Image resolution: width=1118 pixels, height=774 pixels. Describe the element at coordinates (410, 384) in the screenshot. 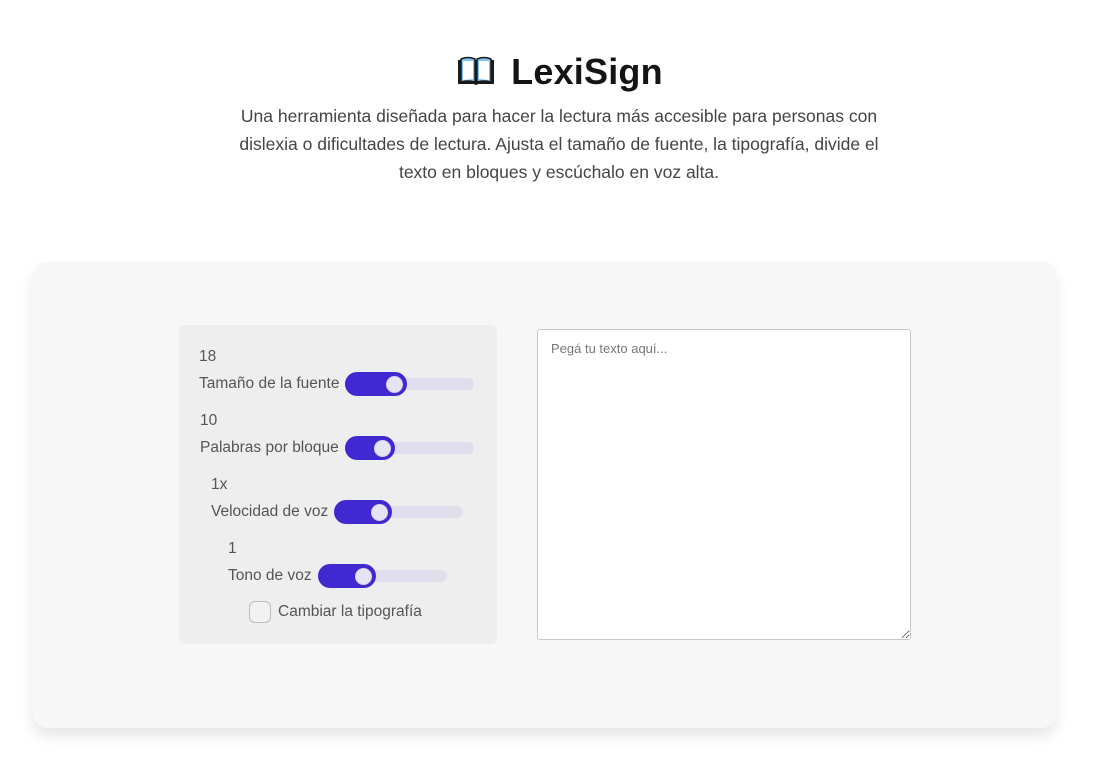

I see `font-size-slider` at that location.